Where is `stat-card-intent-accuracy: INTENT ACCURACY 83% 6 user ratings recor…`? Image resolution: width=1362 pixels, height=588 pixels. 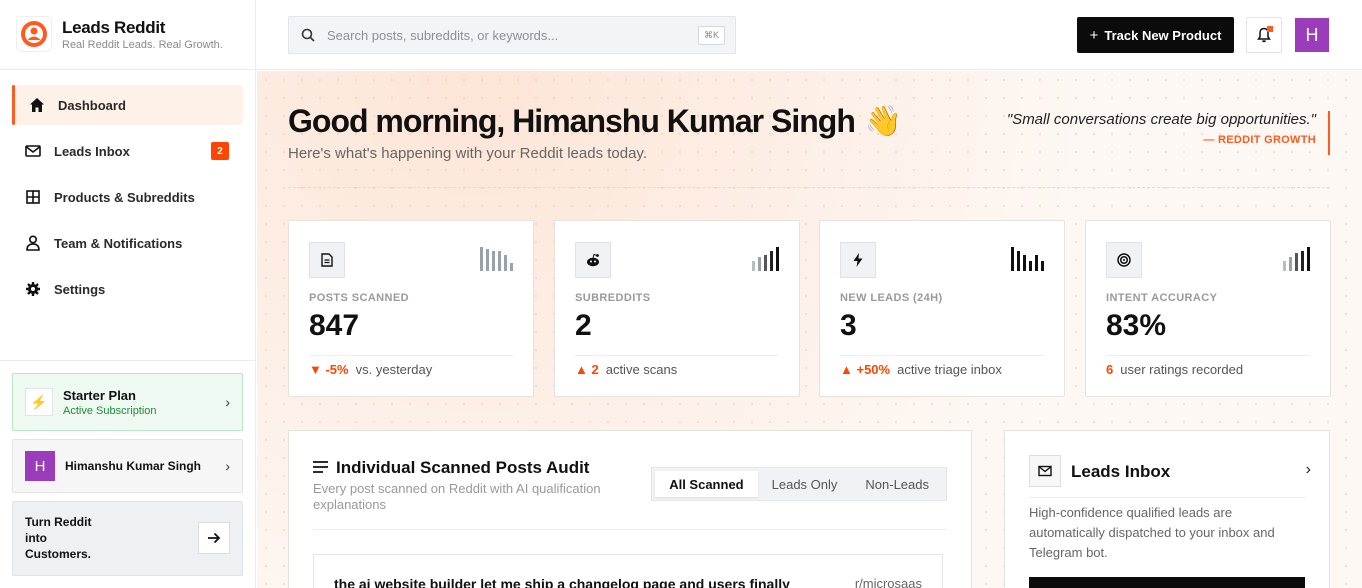
stat-card-intent-accuracy: INTENT ACCURACY 83% 6 user ratings recor… is located at coordinates (1208, 308).